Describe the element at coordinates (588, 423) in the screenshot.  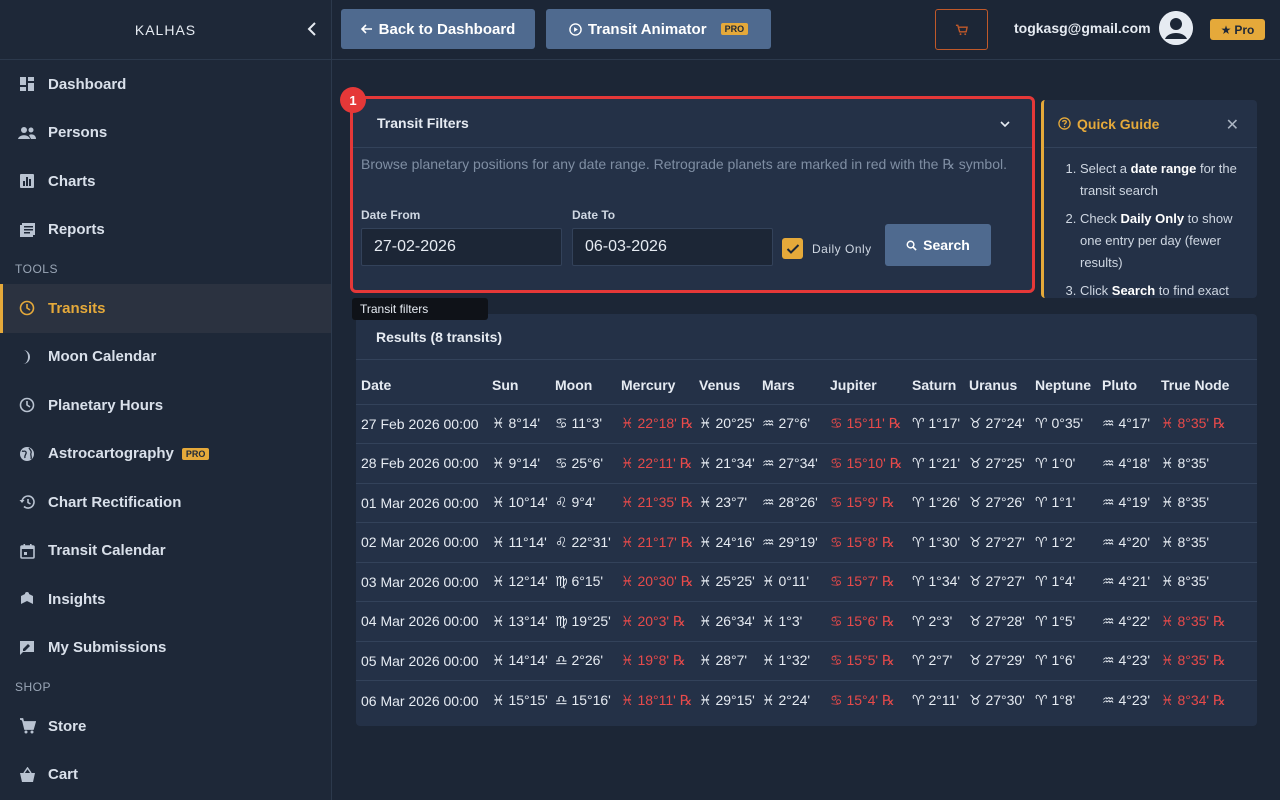
I see `table-cell: ♋ 11°3'` at that location.